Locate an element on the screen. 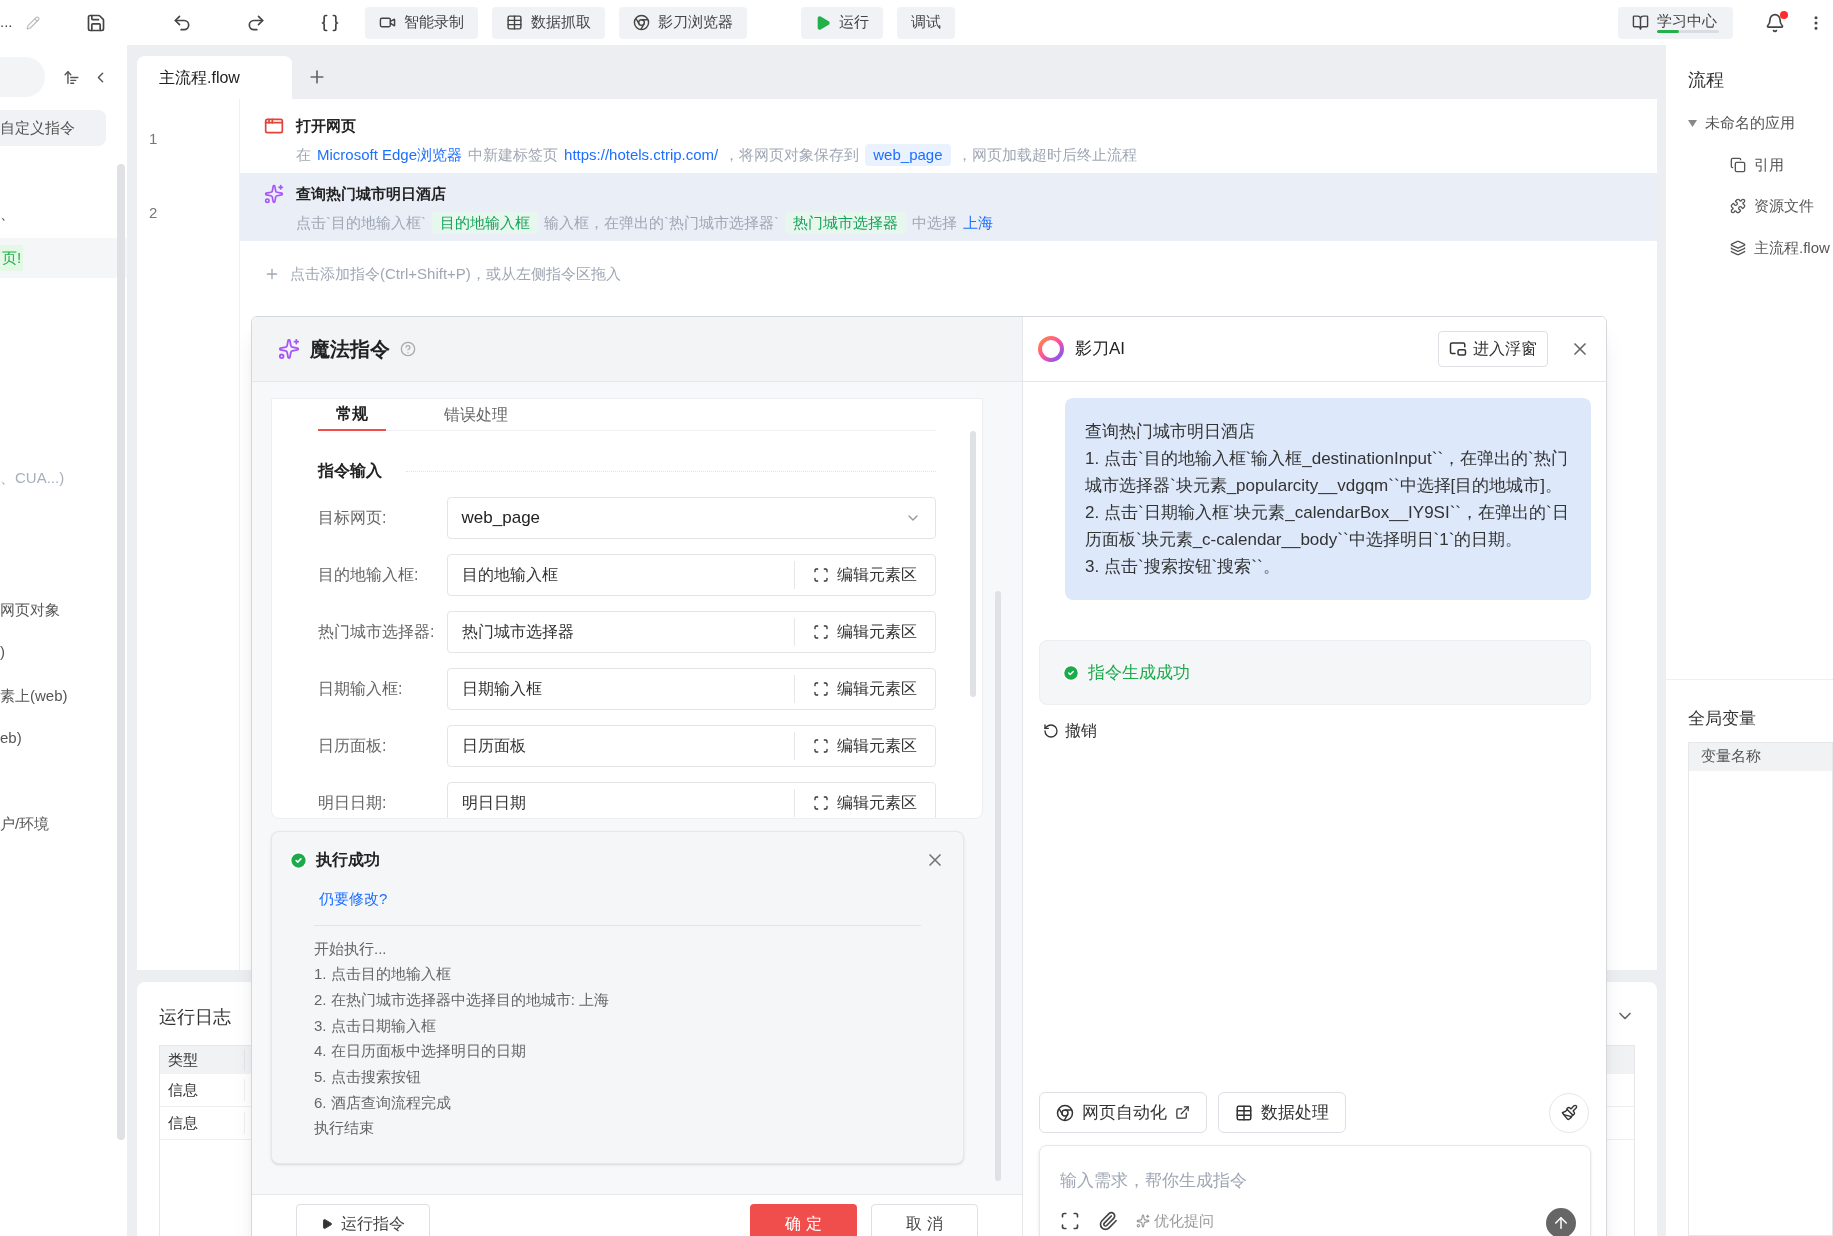  sidebar-item: ) is located at coordinates (2, 652).